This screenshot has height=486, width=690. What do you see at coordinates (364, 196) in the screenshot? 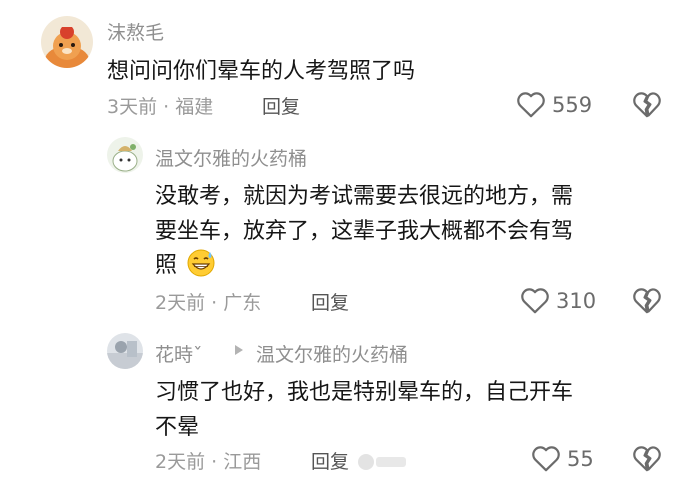
I see `reply-text-line: 没敢考，就因为考试需要去很远的地方，需` at bounding box center [364, 196].